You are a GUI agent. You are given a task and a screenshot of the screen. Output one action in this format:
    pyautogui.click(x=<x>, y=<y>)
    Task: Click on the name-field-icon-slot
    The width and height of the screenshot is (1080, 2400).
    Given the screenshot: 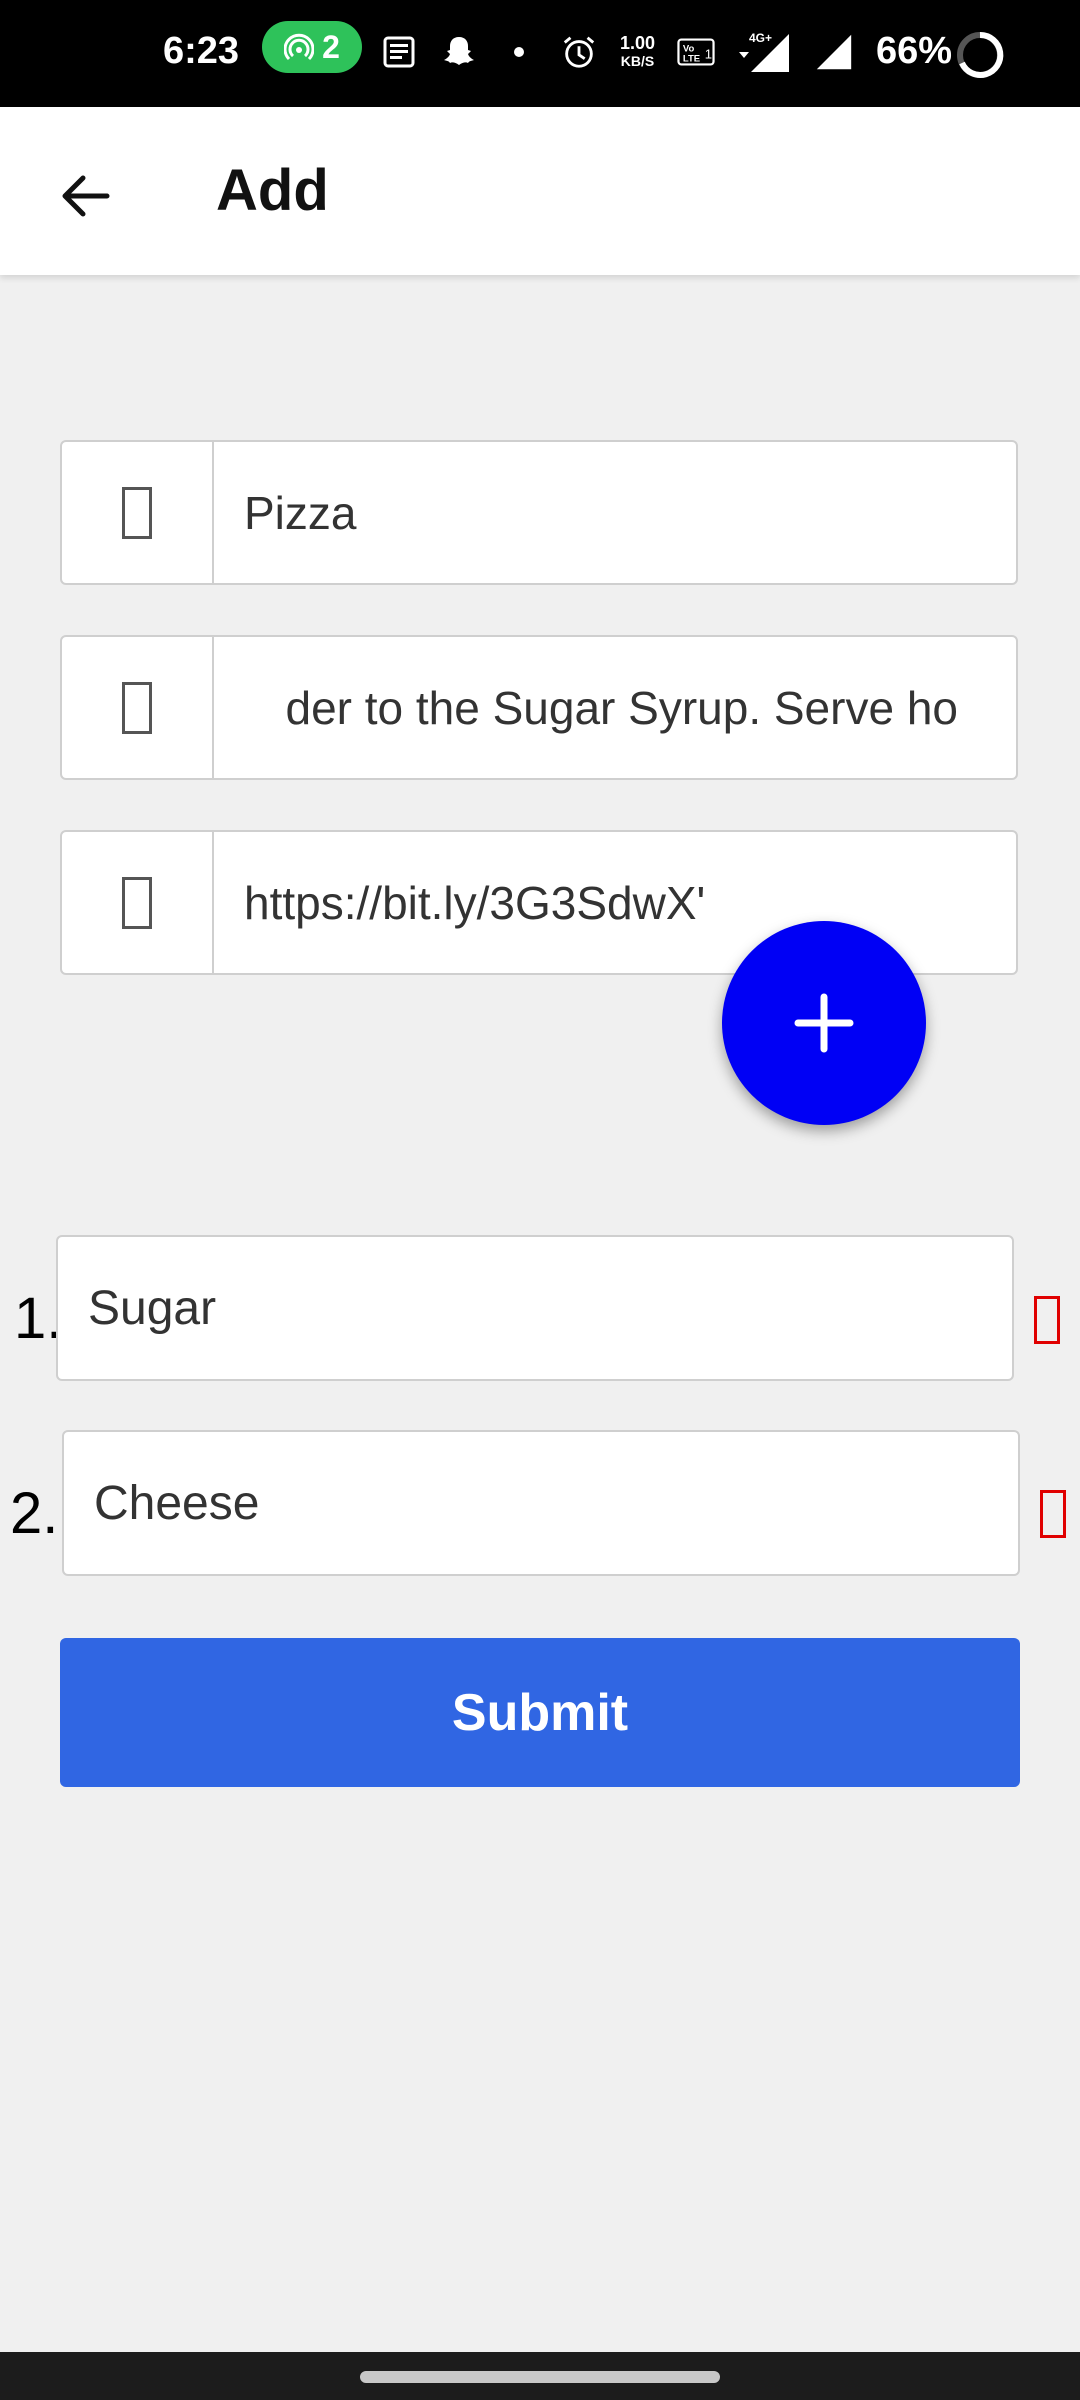 What is the action you would take?
    pyautogui.click(x=138, y=512)
    